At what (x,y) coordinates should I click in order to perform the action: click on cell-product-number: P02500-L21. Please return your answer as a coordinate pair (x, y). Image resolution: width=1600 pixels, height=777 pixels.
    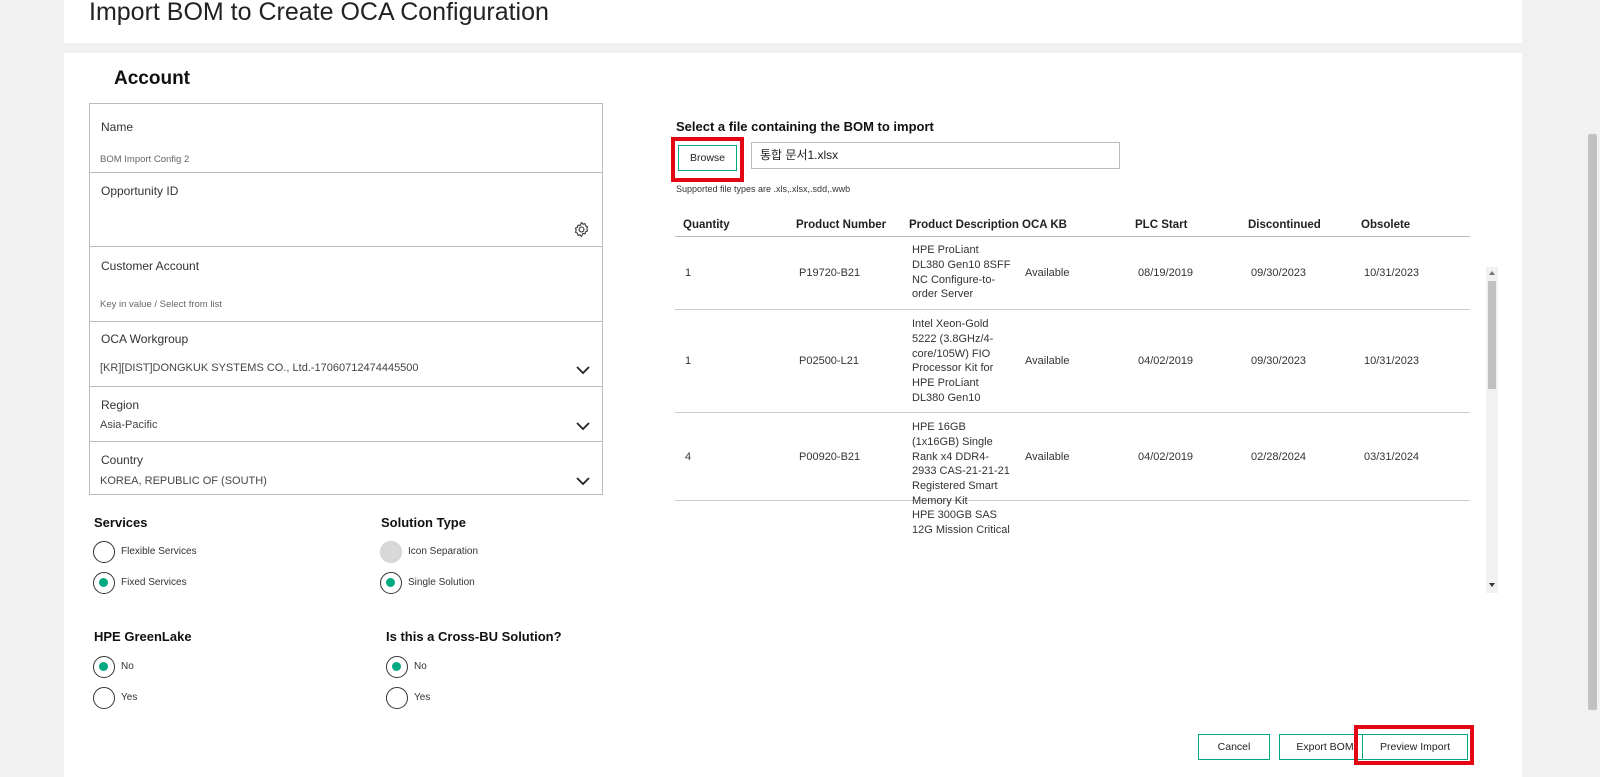
    Looking at the image, I should click on (829, 361).